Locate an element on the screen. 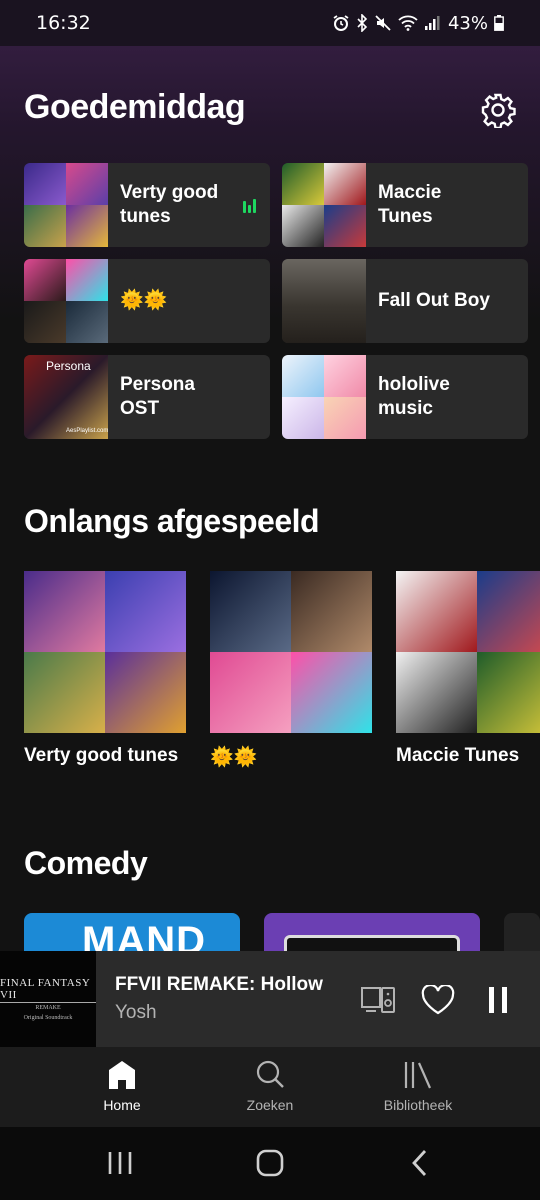 This screenshot has width=540, height=1200. nav-label: Bibliotheek is located at coordinates (418, 1105).